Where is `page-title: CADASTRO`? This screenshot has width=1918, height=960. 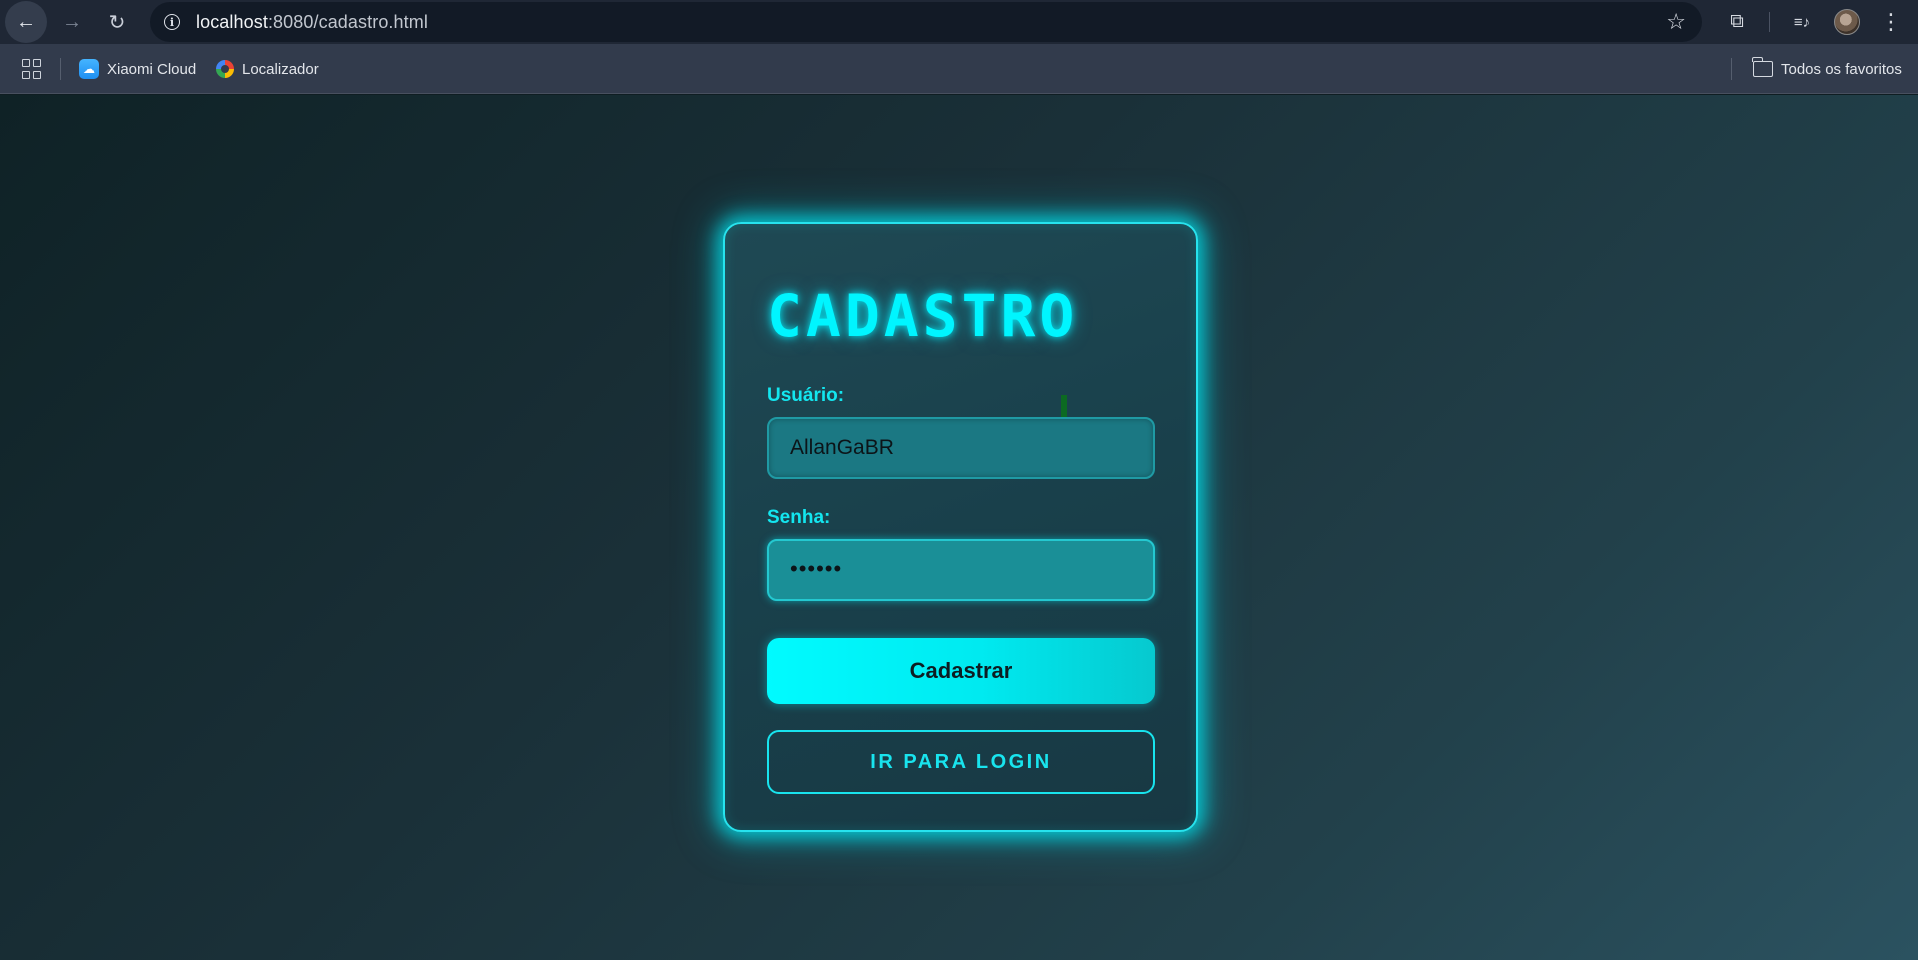
page-title: CADASTRO is located at coordinates (923, 316).